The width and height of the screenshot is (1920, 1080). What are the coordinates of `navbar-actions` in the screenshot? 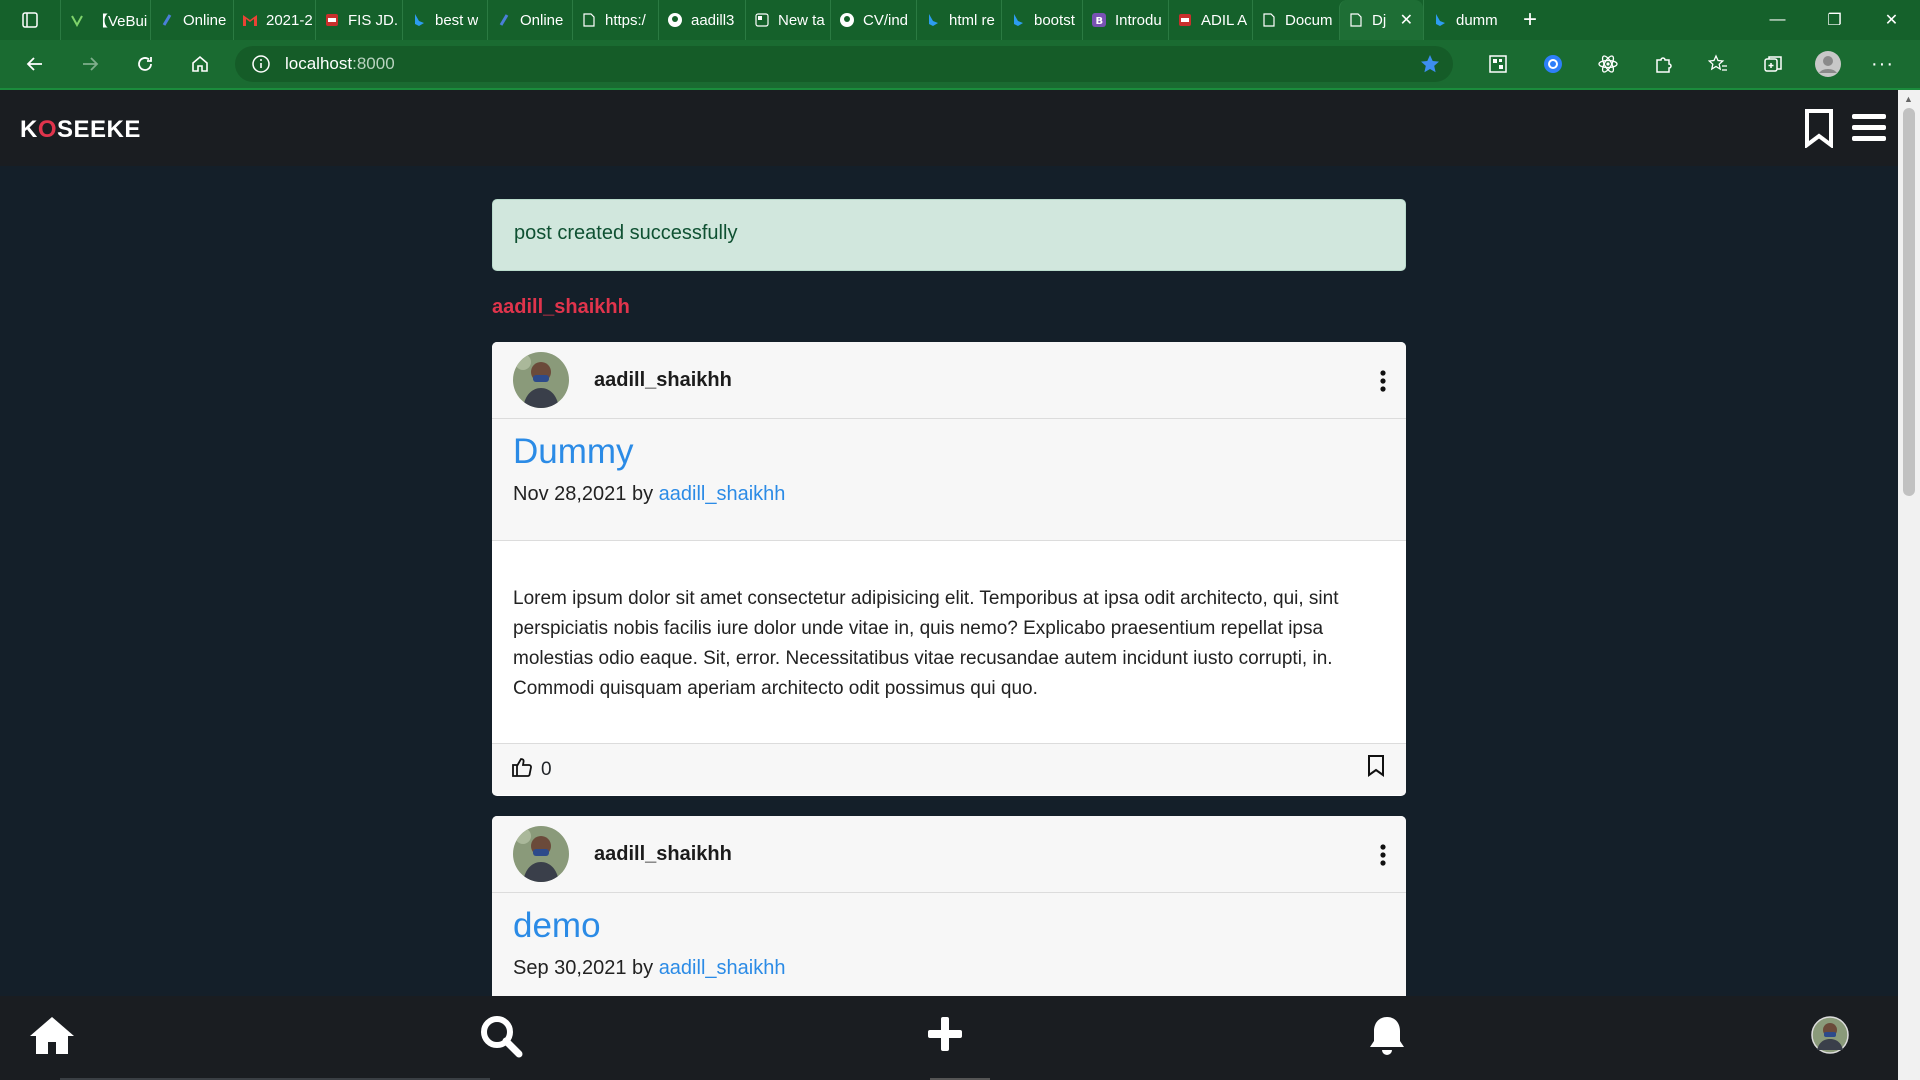 It's located at (1845, 130).